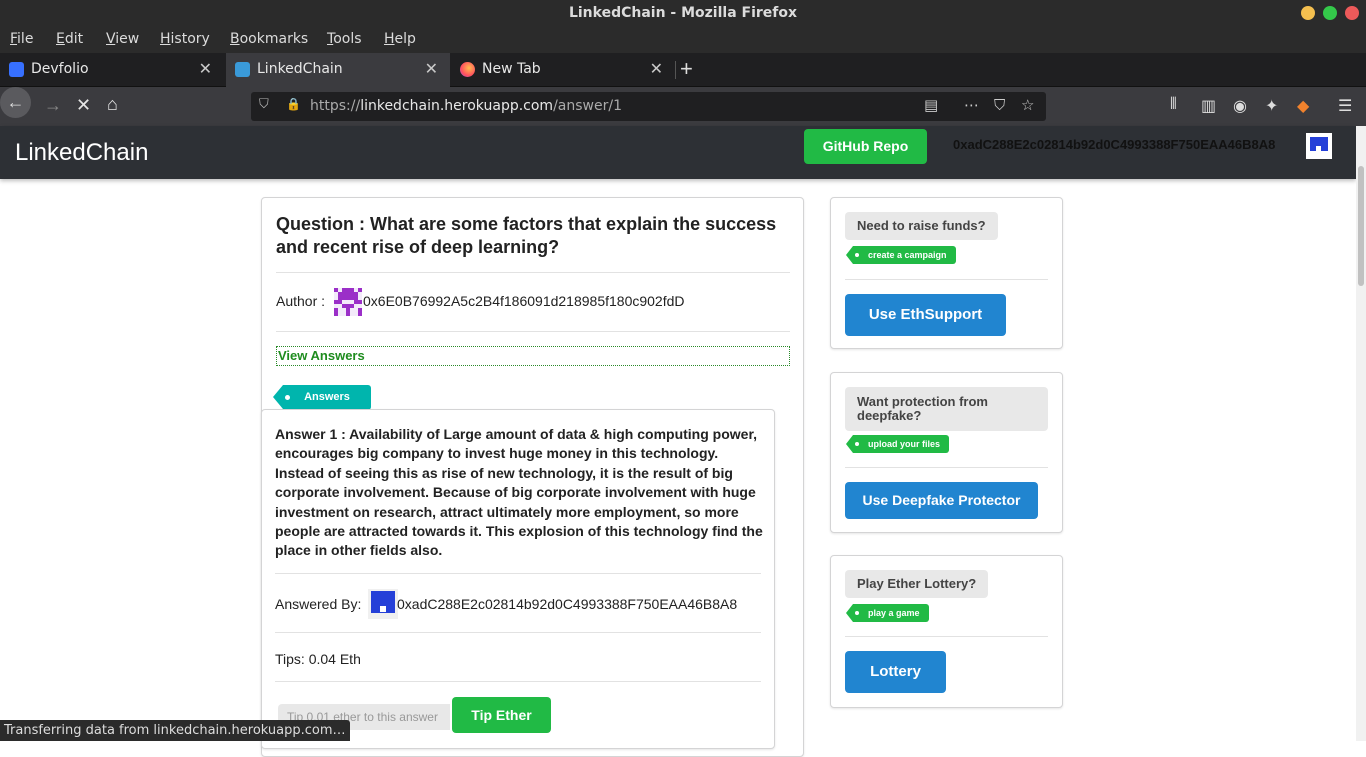 The image size is (1366, 757). What do you see at coordinates (675, 70) in the screenshot?
I see `tab-separator` at bounding box center [675, 70].